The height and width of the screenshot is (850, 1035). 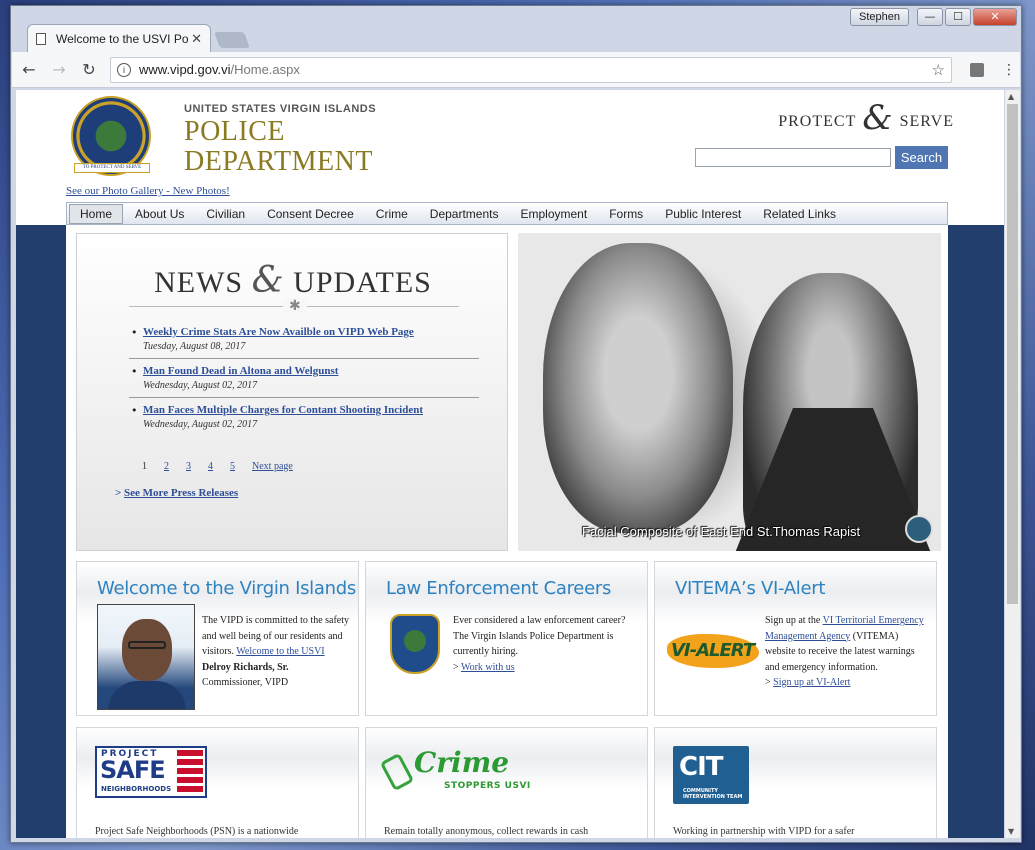 I want to click on photo-gallery-link: See our Photo Gallery - New Photos!, so click(x=148, y=191).